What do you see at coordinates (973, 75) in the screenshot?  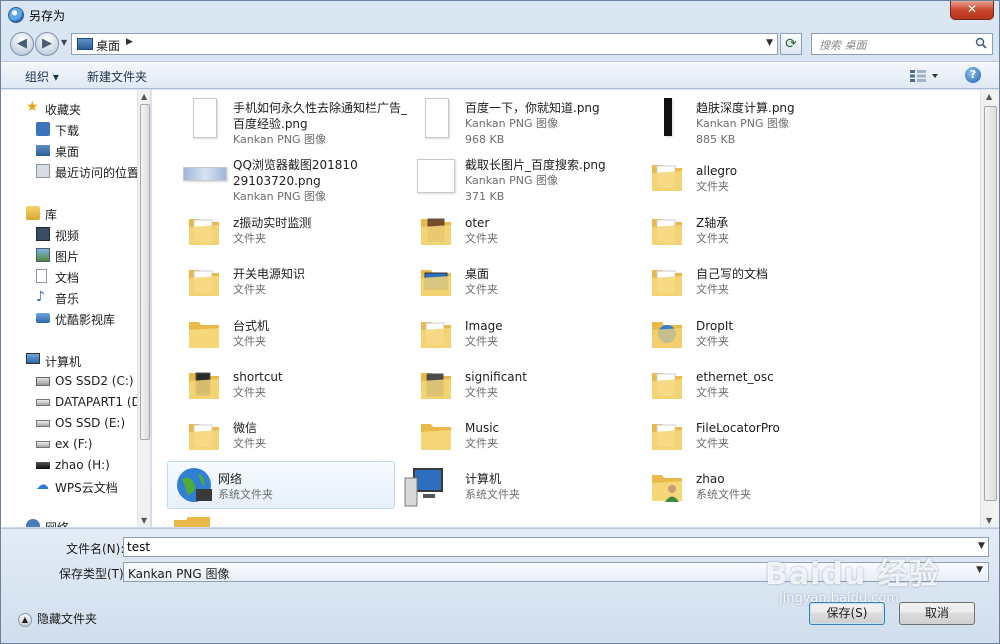 I see `help-icon: ?` at bounding box center [973, 75].